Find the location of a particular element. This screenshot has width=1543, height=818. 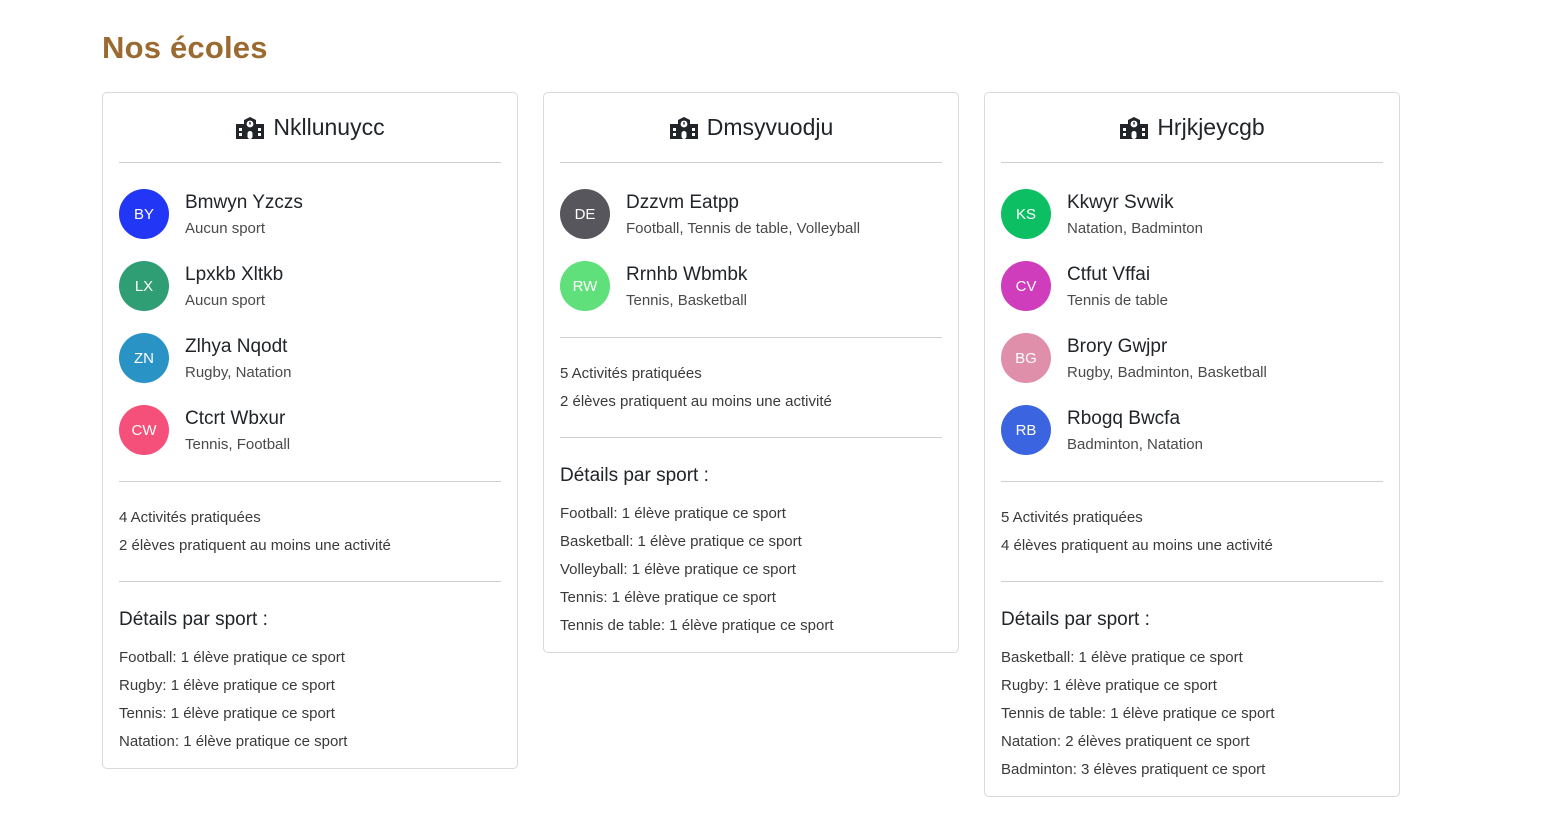

activities-count: 4 Activités pratiquées is located at coordinates (190, 517).